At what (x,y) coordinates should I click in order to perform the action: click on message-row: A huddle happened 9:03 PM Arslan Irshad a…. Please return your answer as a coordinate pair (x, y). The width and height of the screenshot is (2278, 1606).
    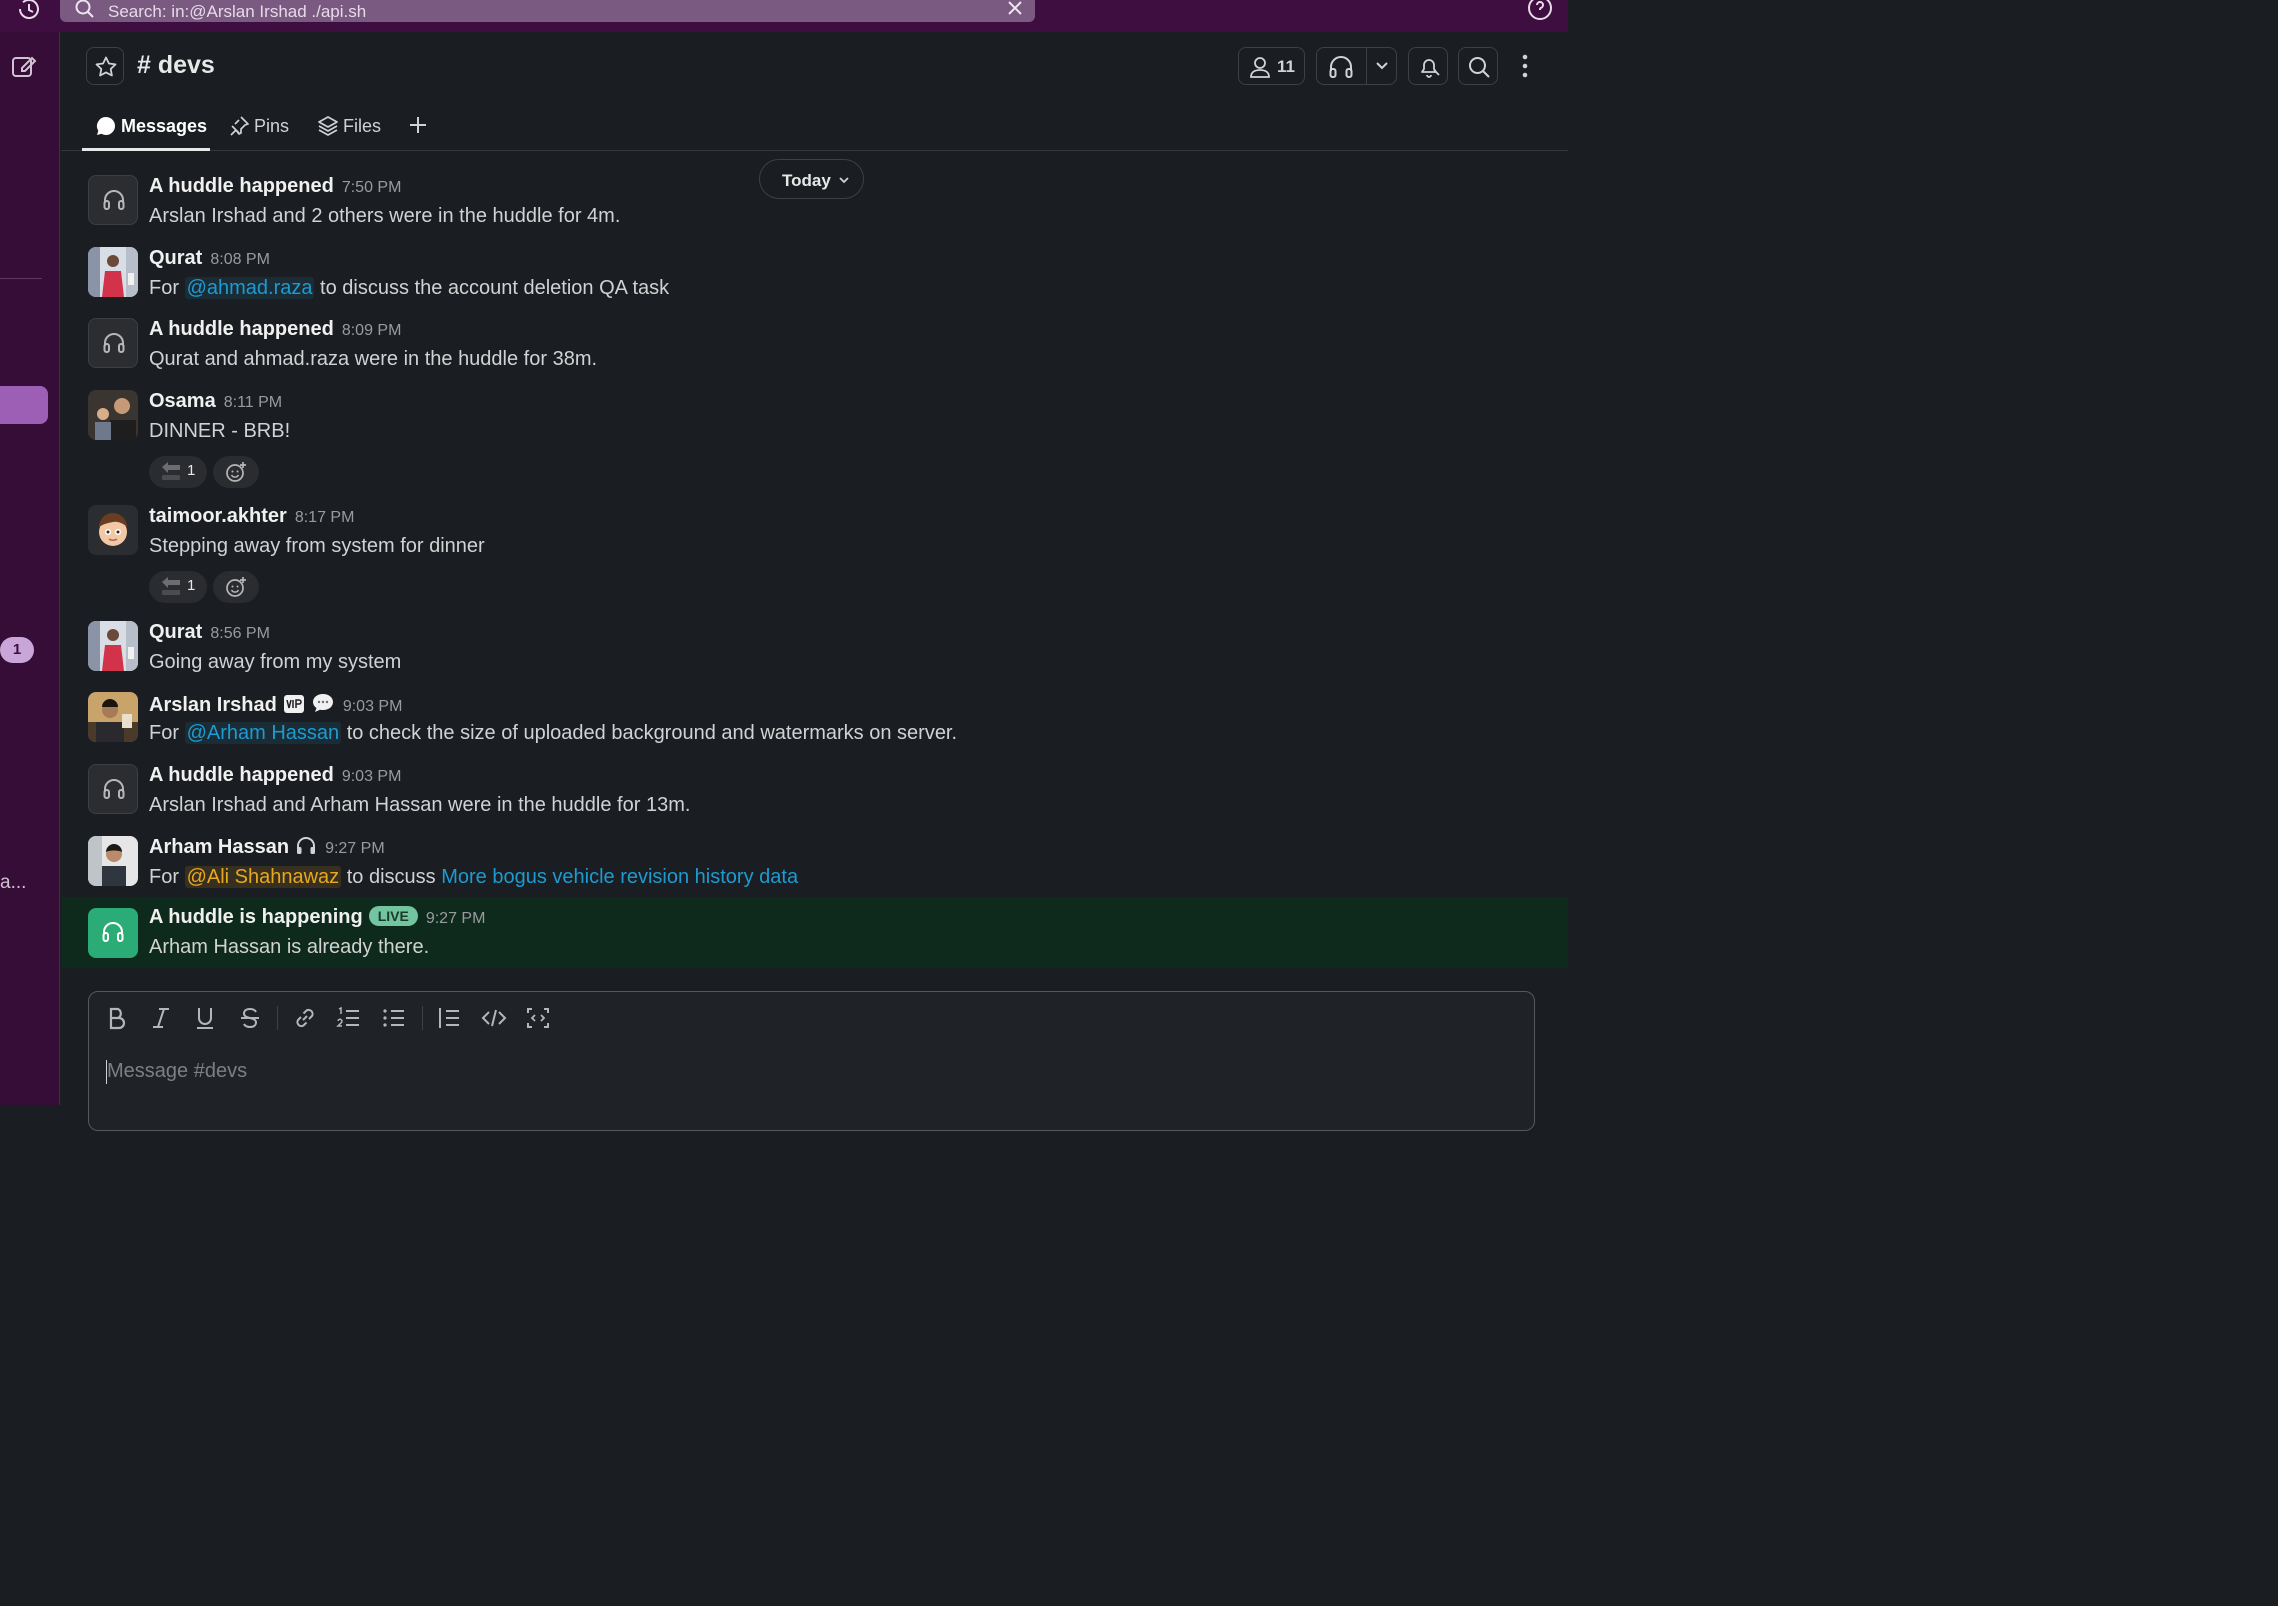
    Looking at the image, I should click on (814, 799).